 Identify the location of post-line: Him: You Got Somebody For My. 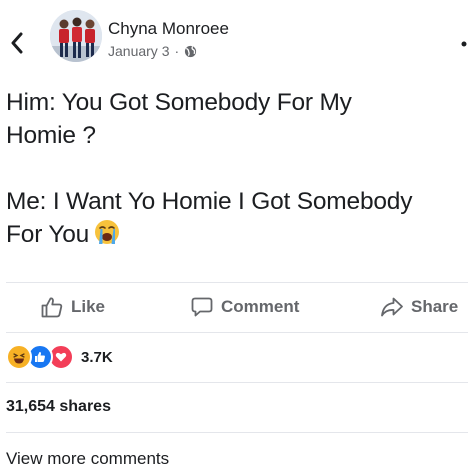
(179, 102).